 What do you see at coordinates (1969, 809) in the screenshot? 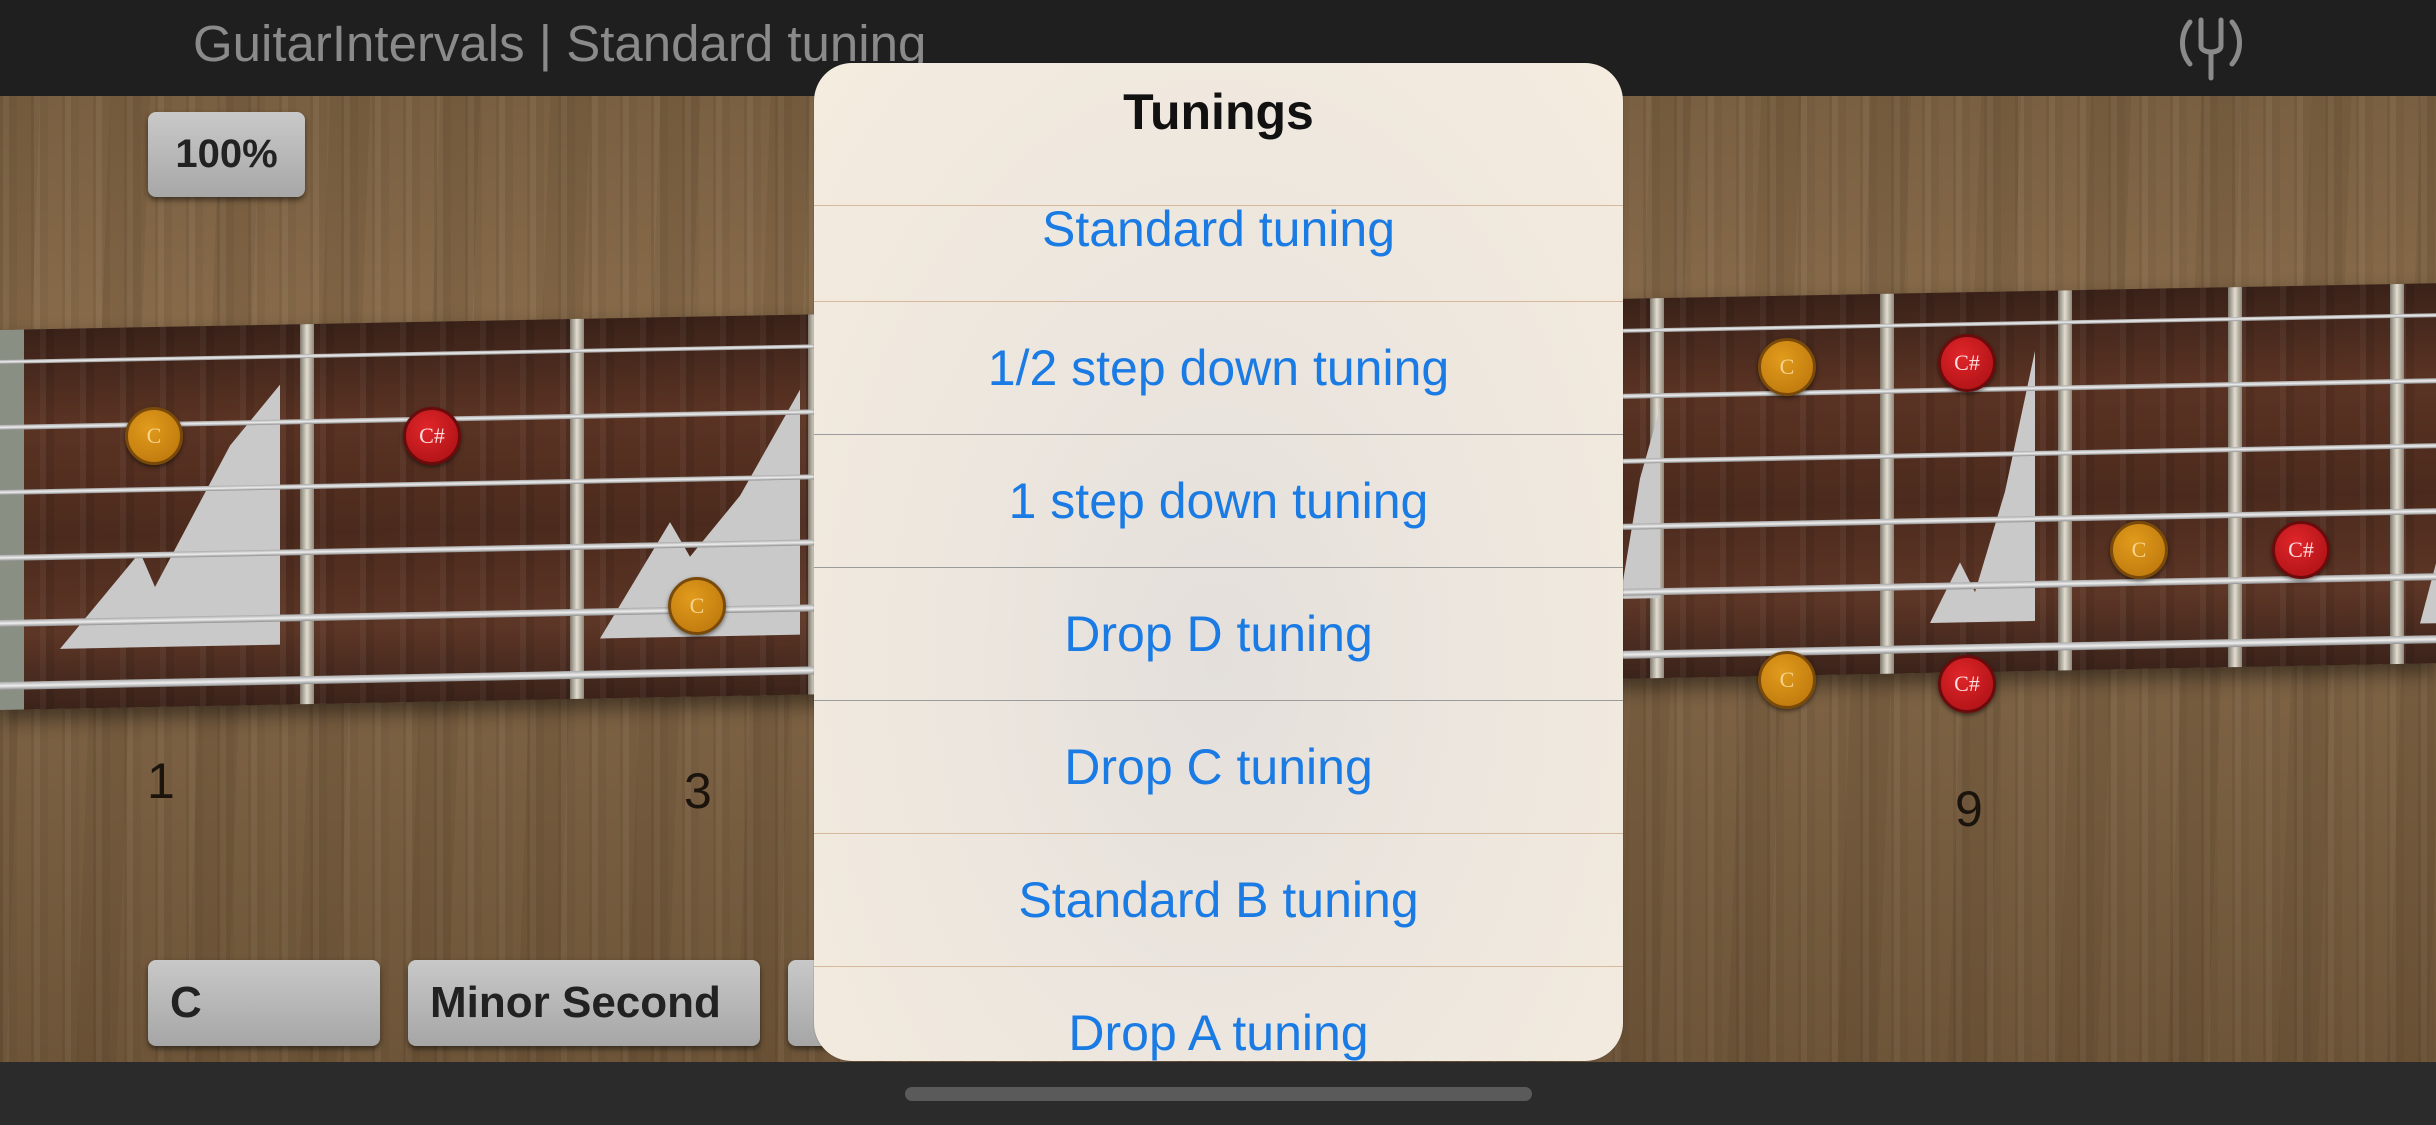
I see `fret-number: 9` at bounding box center [1969, 809].